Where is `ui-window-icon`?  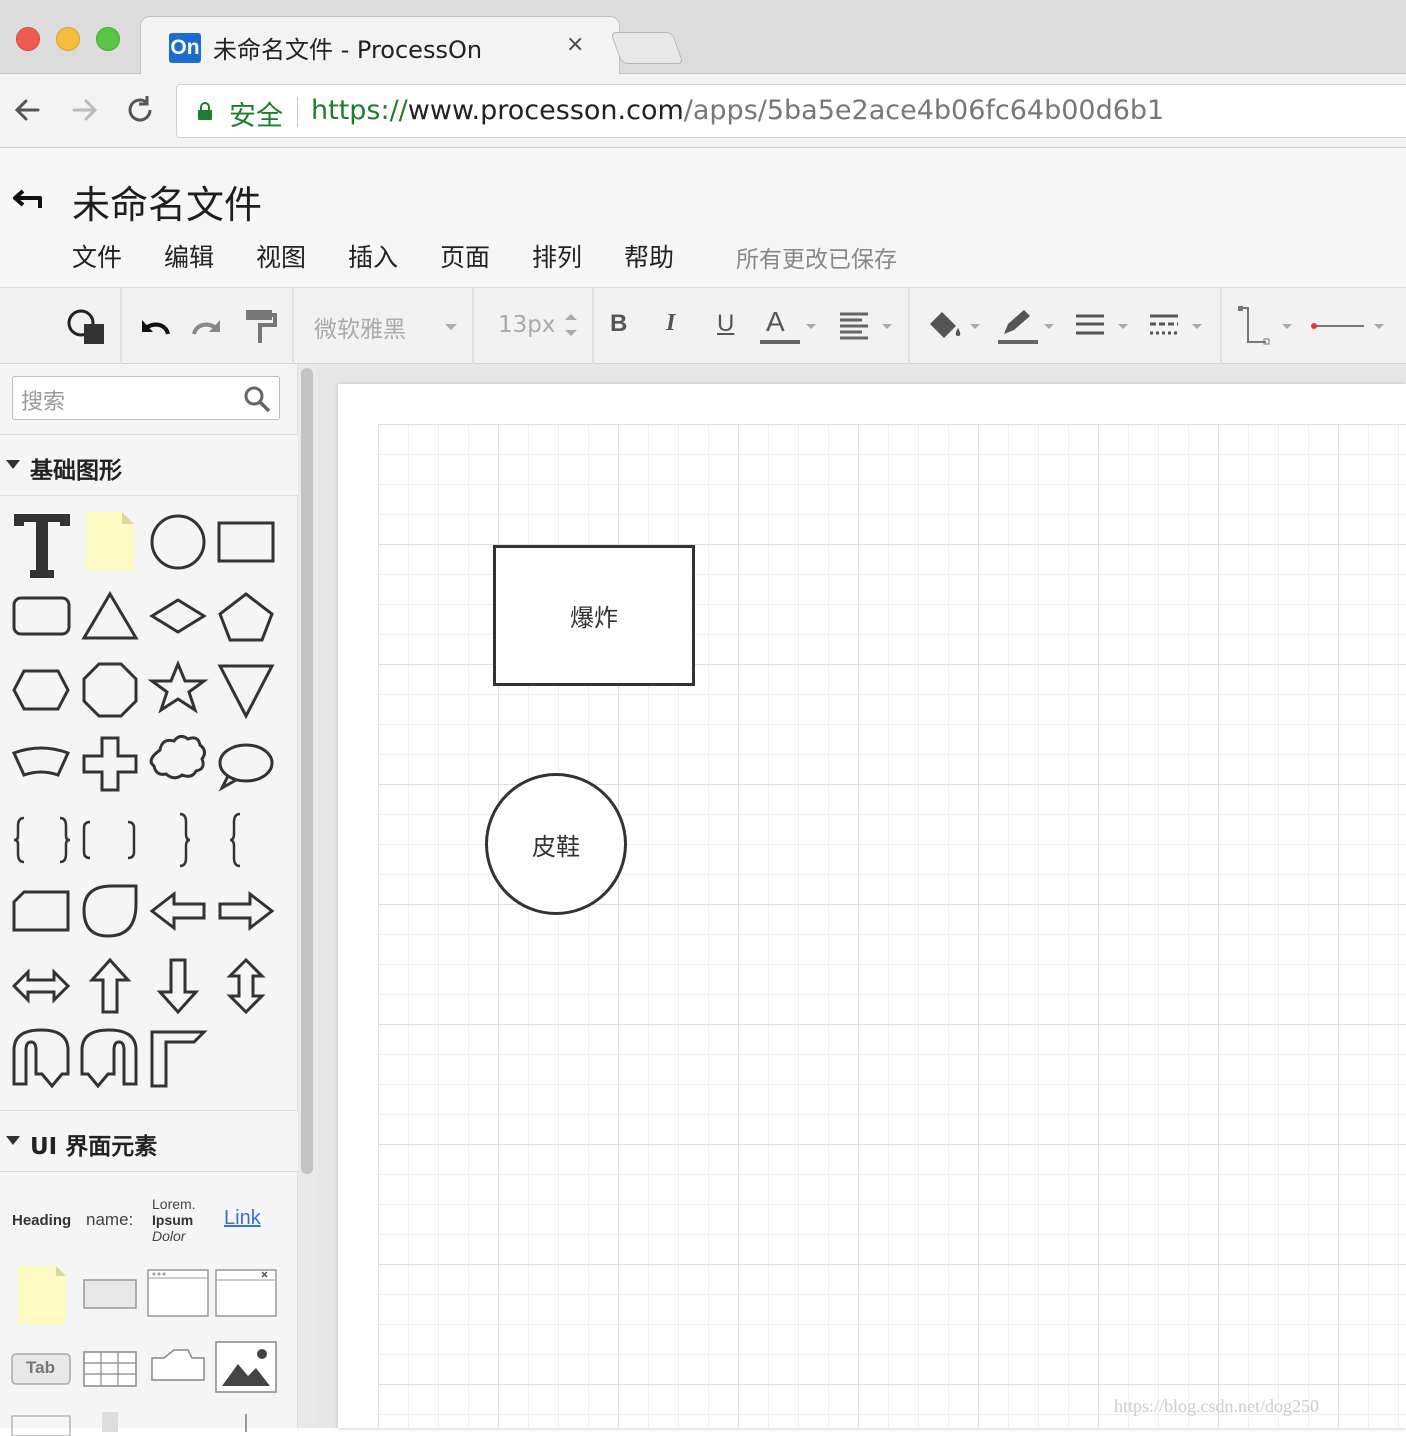
ui-window-icon is located at coordinates (178, 1293).